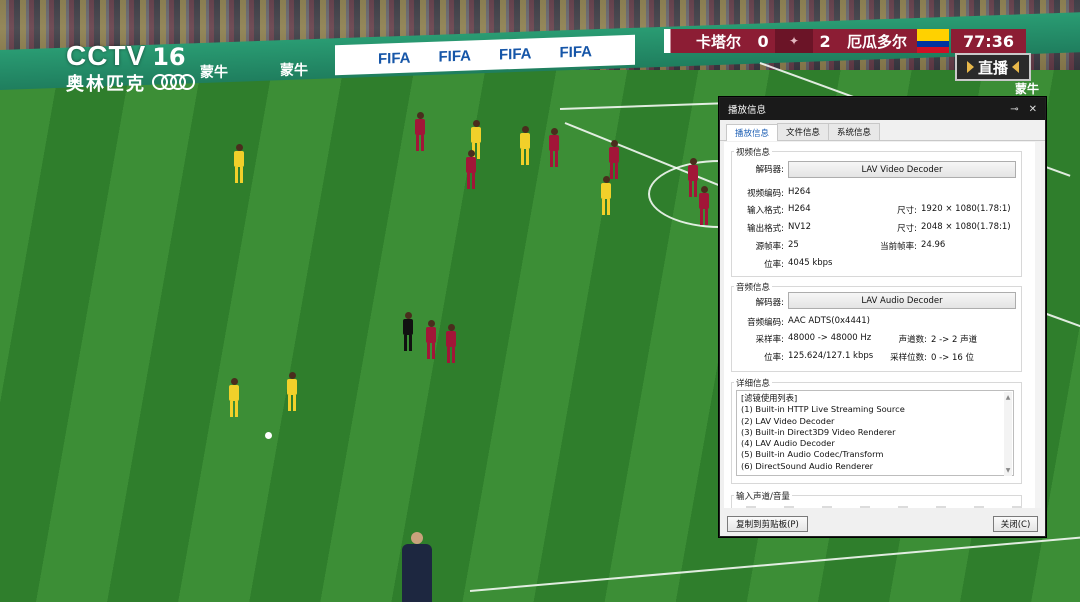  What do you see at coordinates (169, 57) in the screenshot?
I see `channel-number: 16` at bounding box center [169, 57].